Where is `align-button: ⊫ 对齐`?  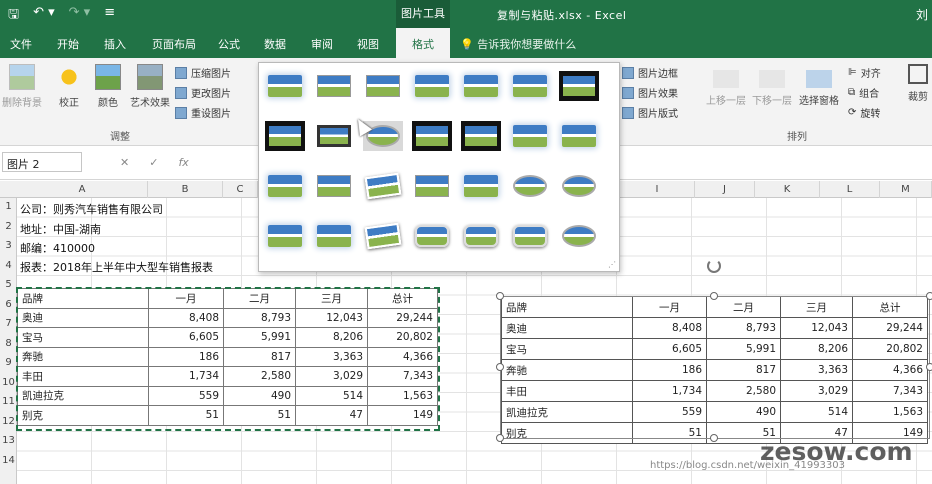
align-button: ⊫ 对齐 is located at coordinates (864, 72).